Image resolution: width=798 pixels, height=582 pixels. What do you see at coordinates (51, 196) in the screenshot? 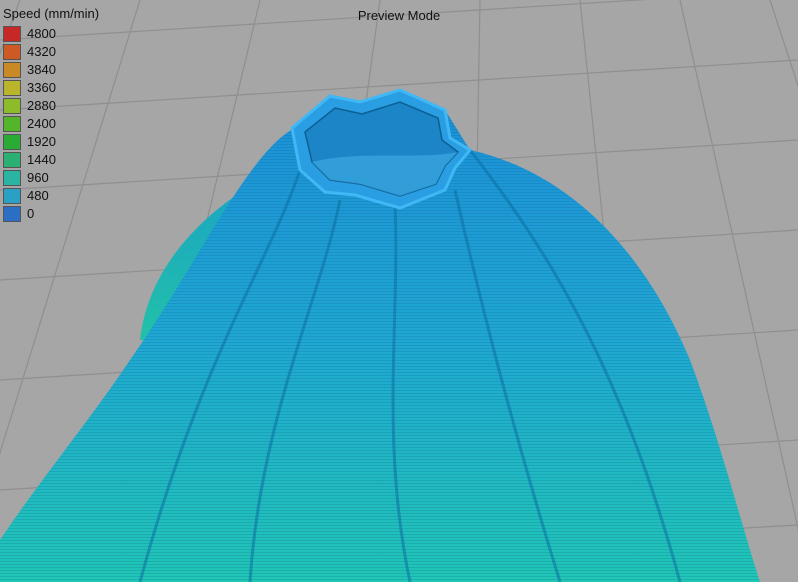
I see `legend-item: 480` at bounding box center [51, 196].